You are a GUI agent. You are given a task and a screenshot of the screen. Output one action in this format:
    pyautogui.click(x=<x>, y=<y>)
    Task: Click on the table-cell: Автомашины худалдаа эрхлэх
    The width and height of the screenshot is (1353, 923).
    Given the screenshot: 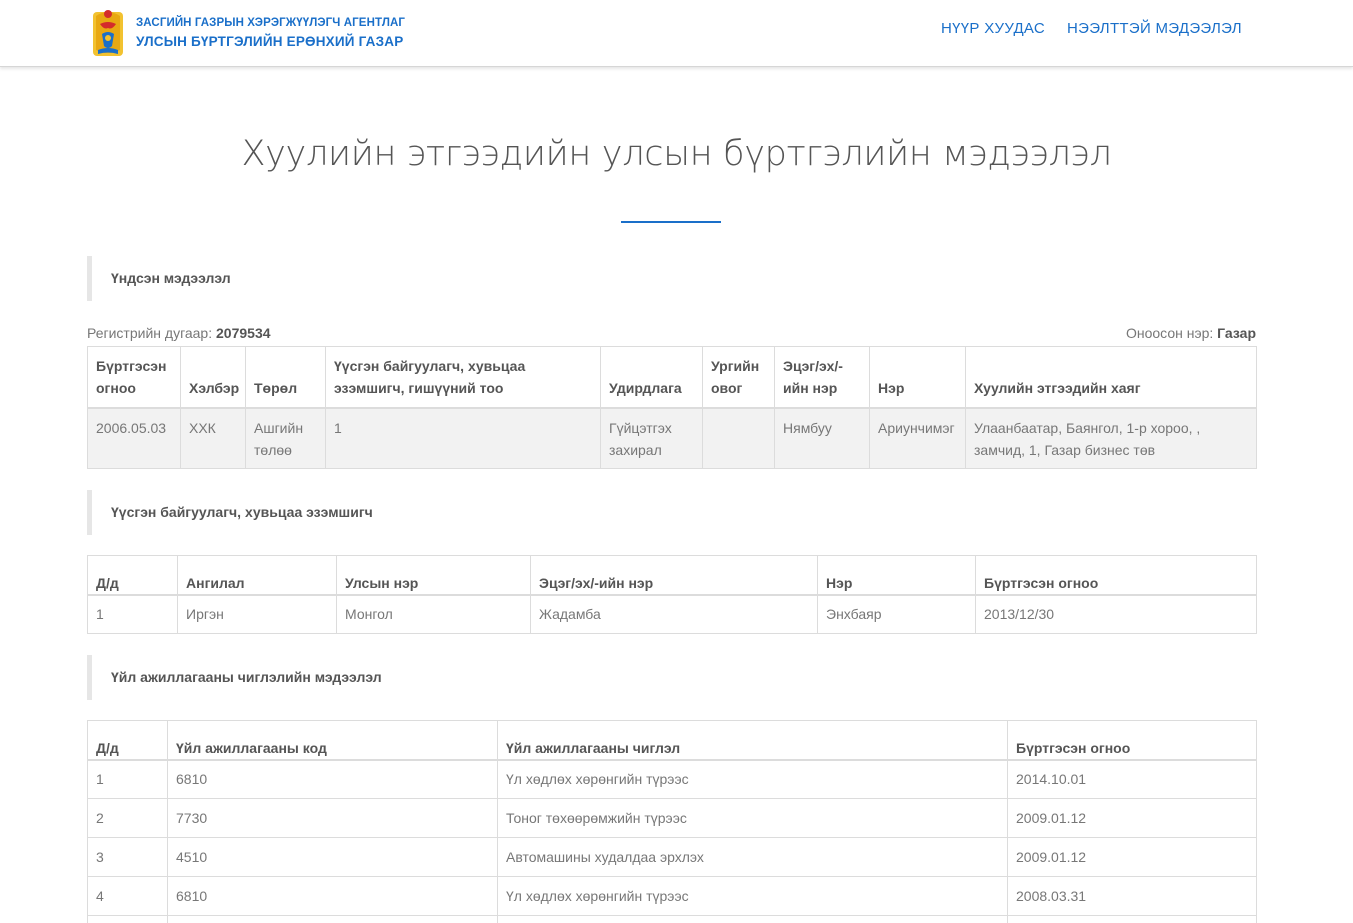 What is the action you would take?
    pyautogui.click(x=752, y=857)
    